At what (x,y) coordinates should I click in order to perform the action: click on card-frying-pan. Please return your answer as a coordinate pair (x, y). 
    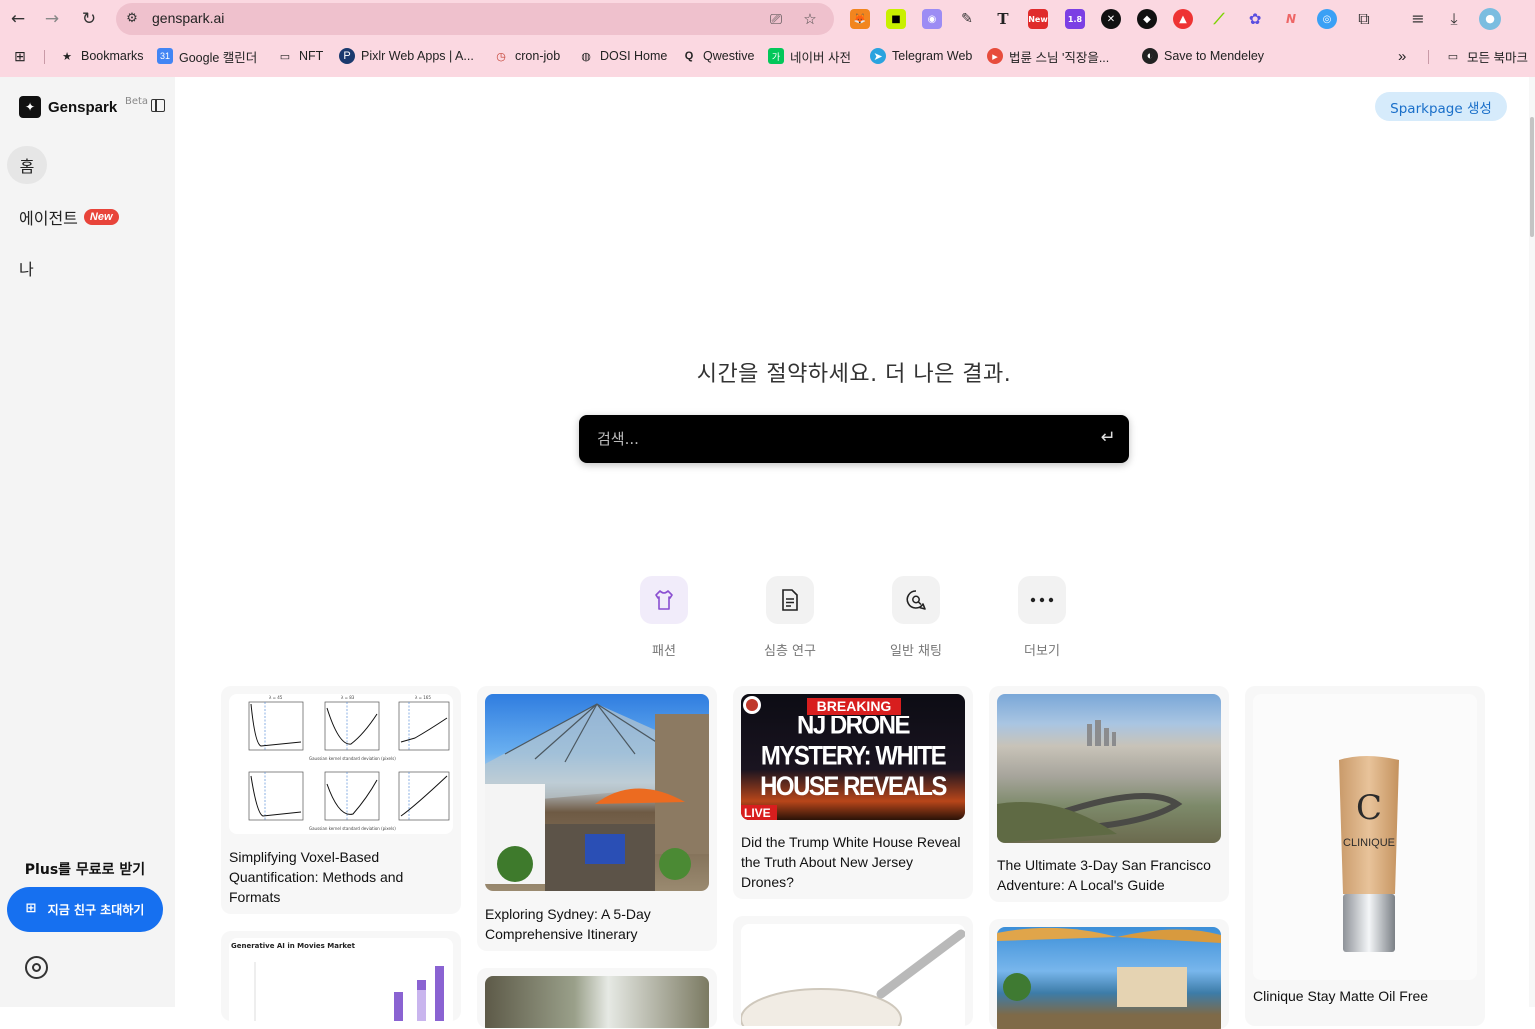
    Looking at the image, I should click on (853, 971).